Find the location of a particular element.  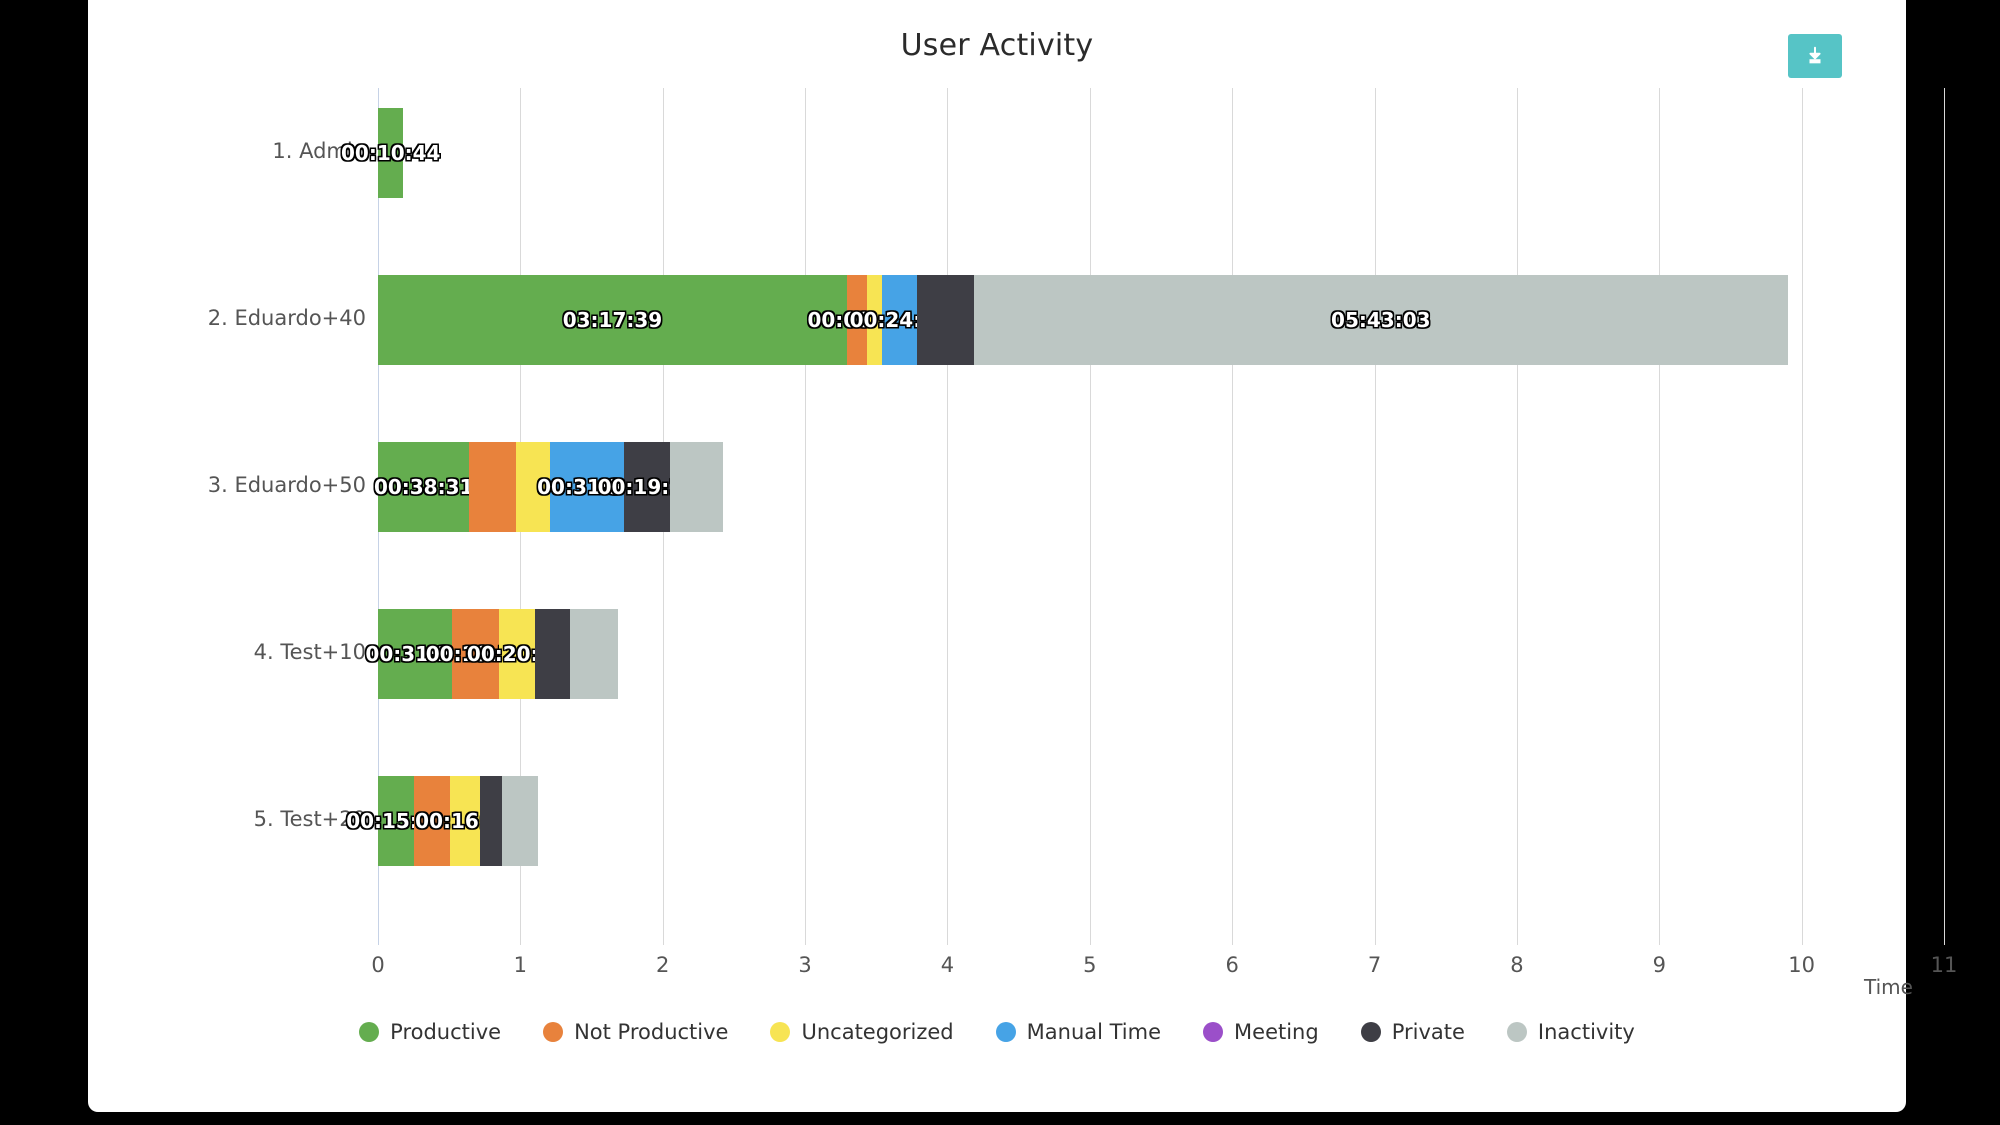

x-axis-tick-label: 11 is located at coordinates (1944, 965).